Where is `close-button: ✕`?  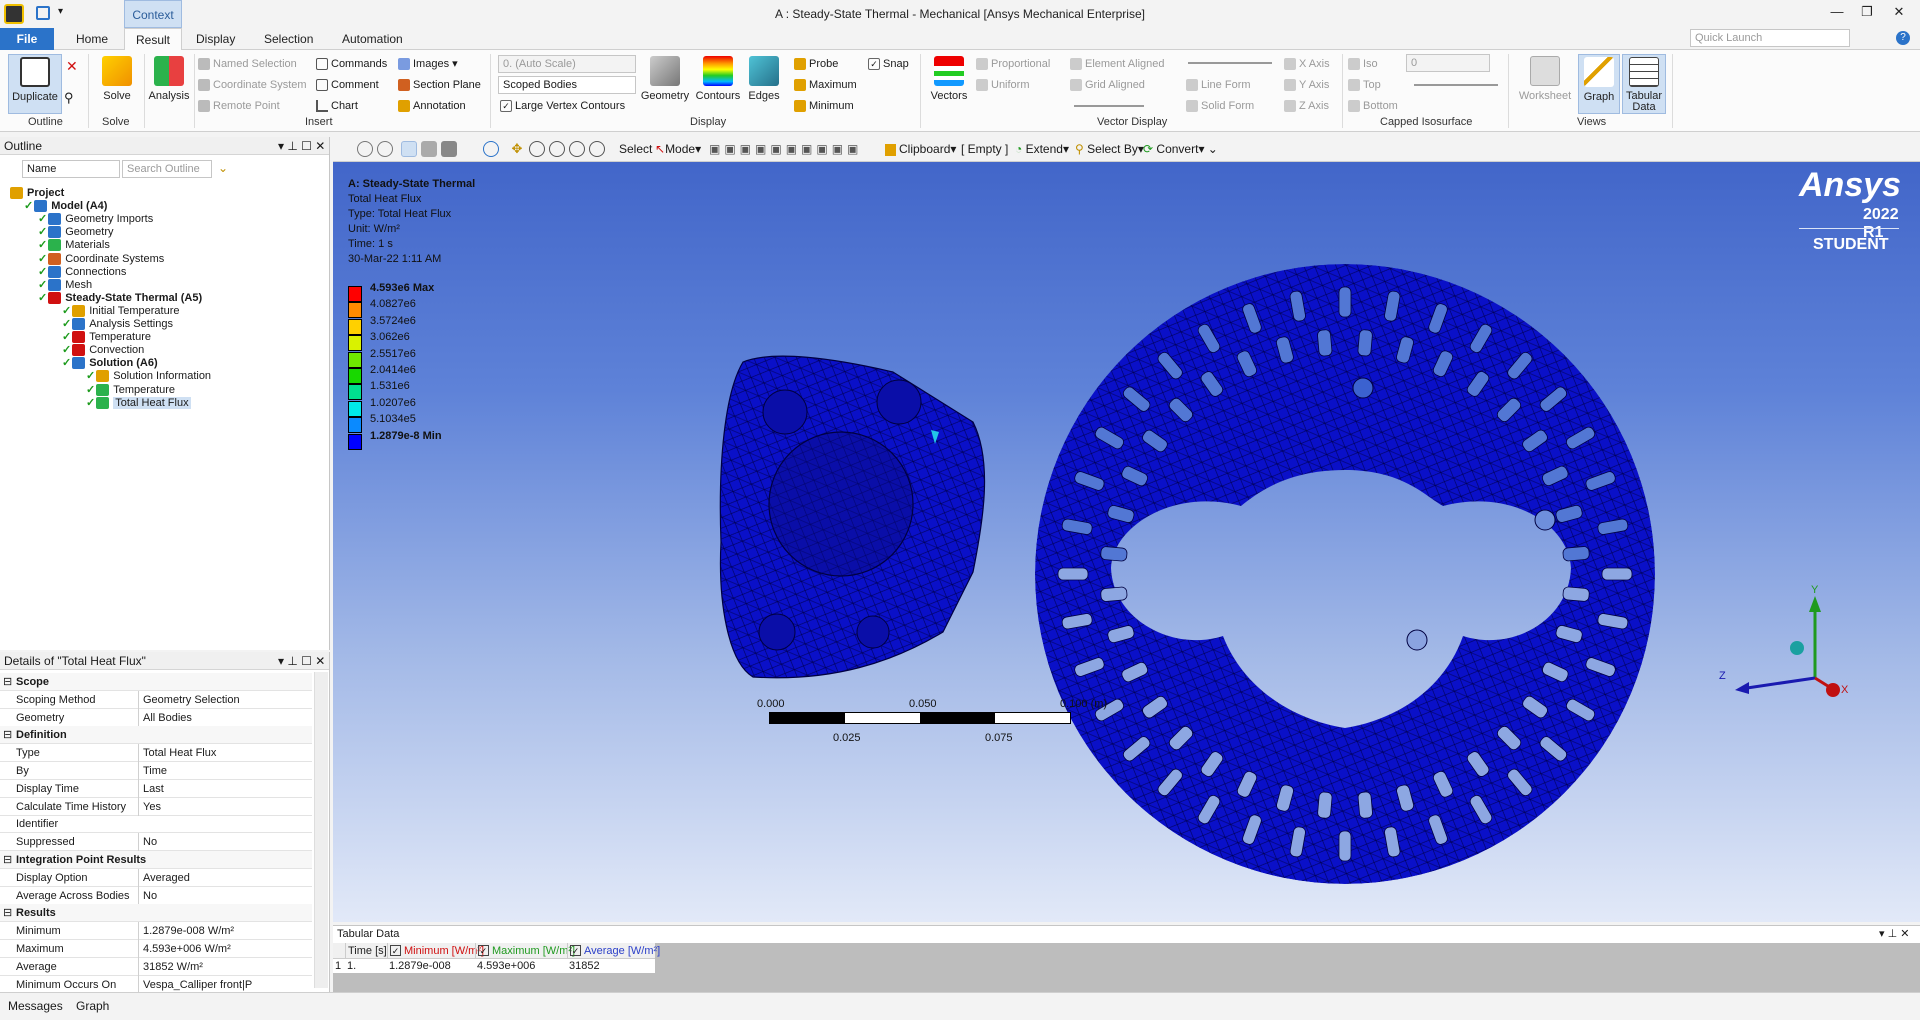
close-button: ✕ is located at coordinates (1899, 14).